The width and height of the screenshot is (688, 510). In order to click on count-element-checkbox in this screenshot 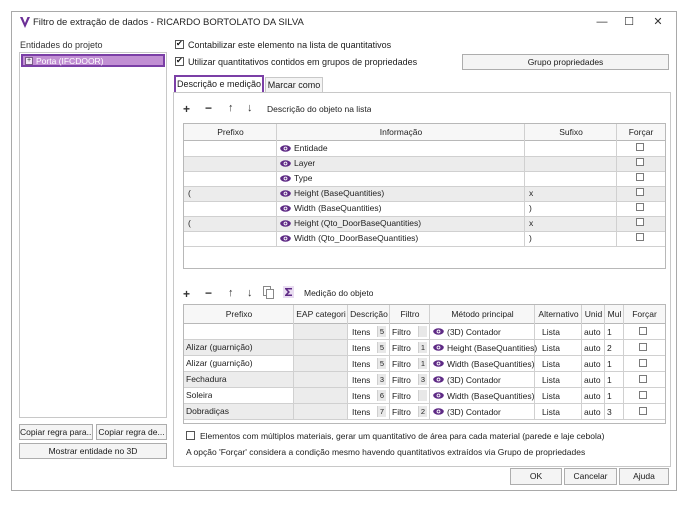, I will do `click(179, 44)`.